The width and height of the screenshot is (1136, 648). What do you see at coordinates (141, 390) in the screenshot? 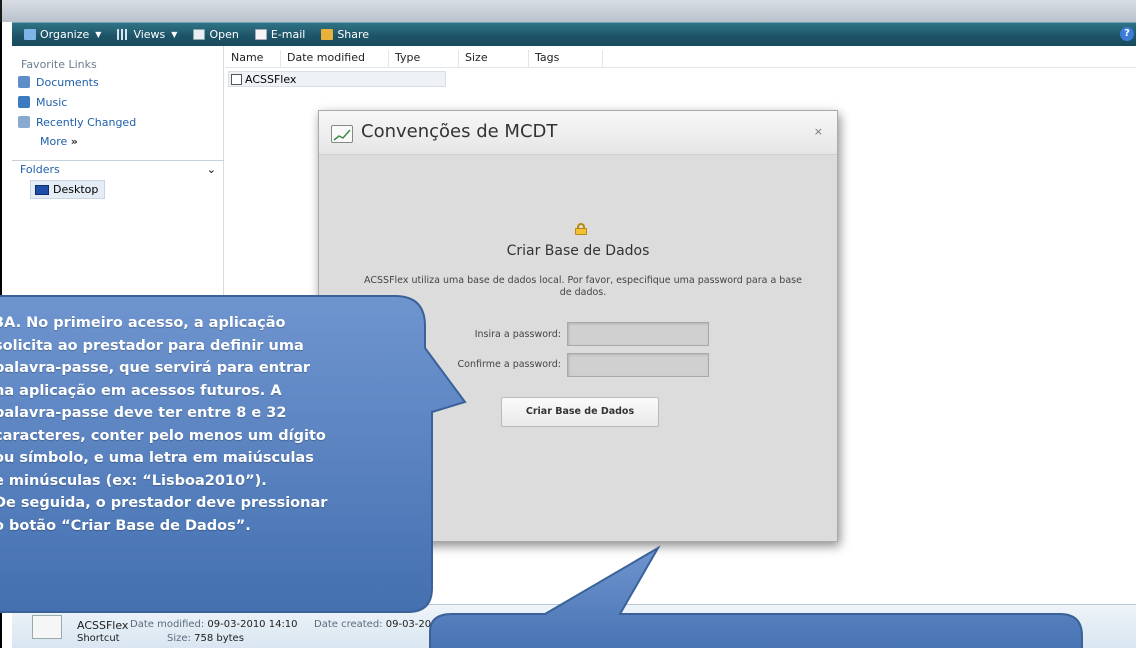
I see `callout-line: na aplicação em acessos futuros. A` at bounding box center [141, 390].